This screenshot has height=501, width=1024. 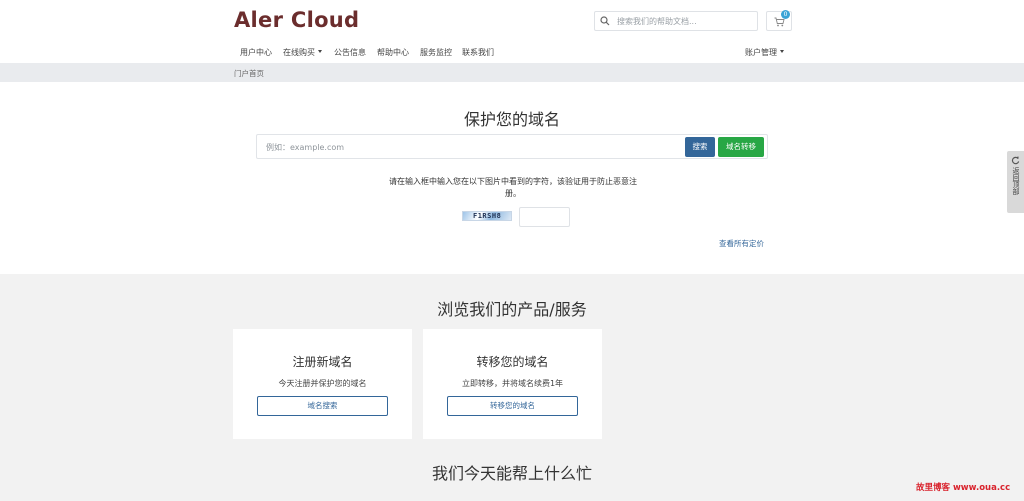 I want to click on search-icon, so click(x=605, y=21).